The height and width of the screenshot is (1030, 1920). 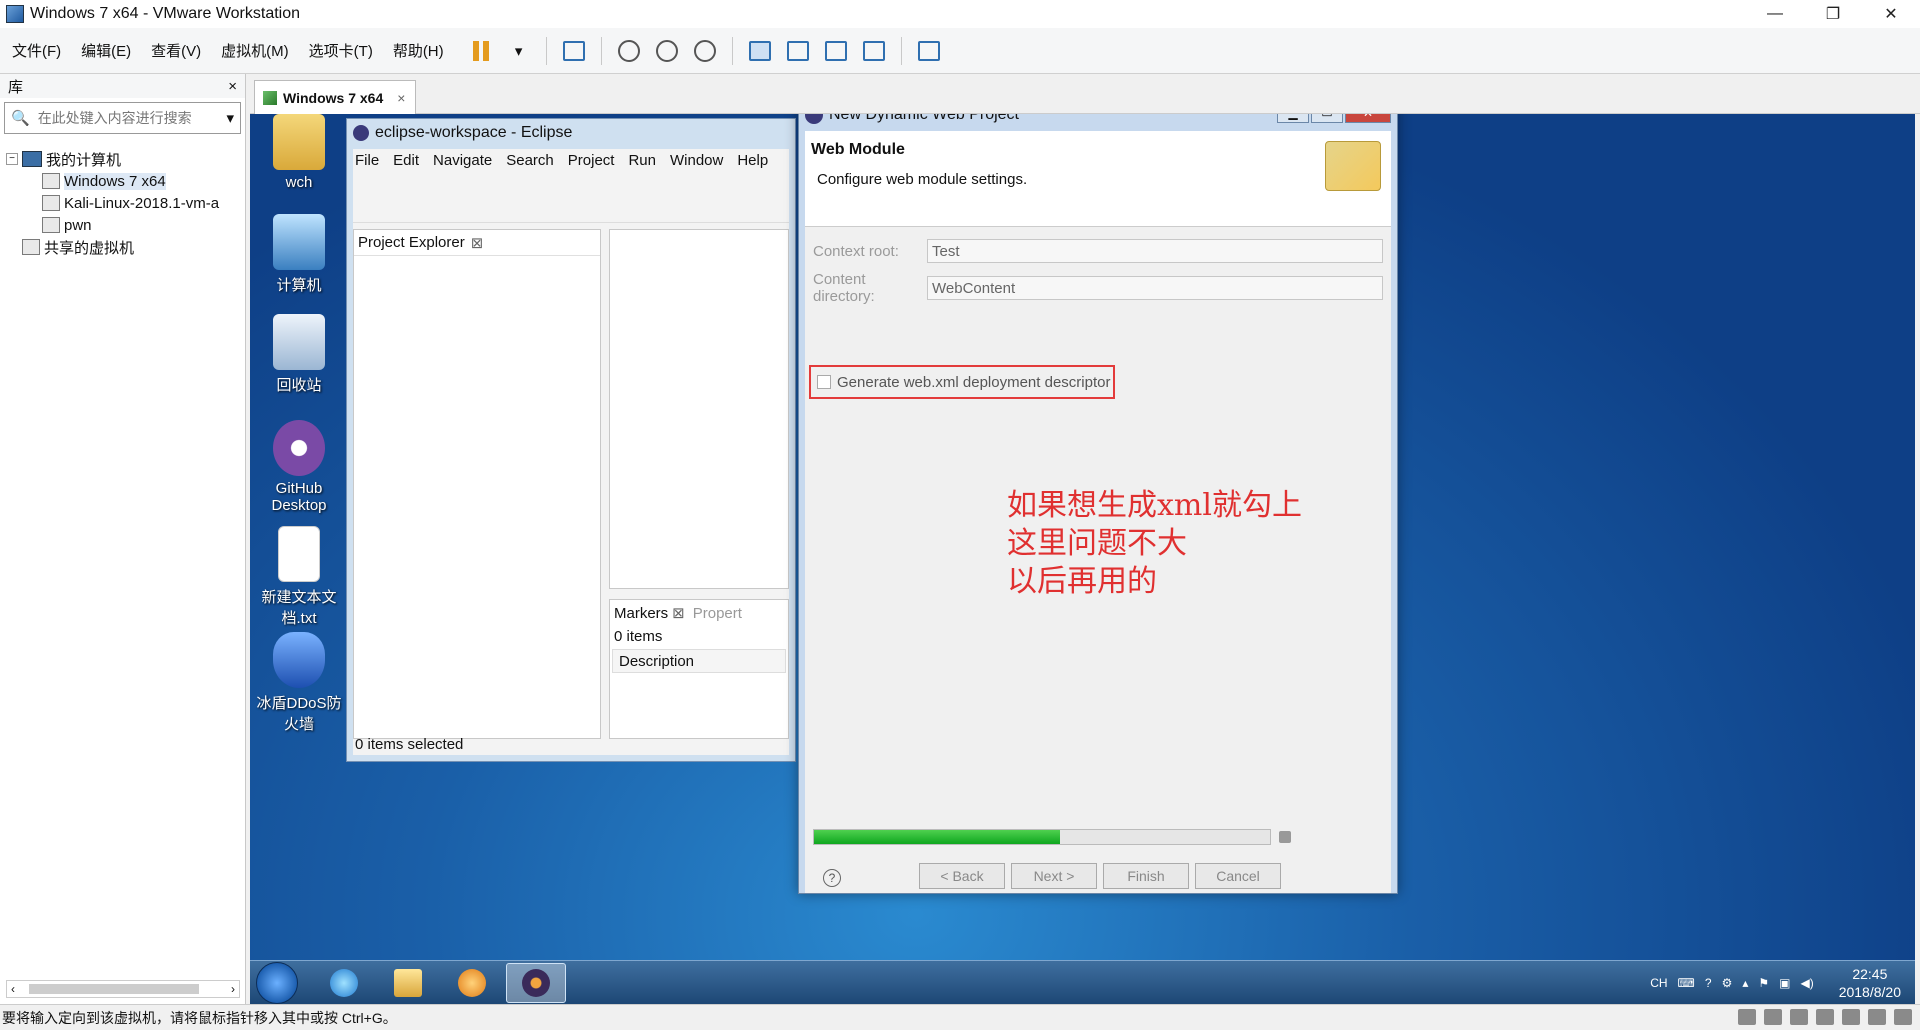 I want to click on message-icon, so click(x=1903, y=1017).